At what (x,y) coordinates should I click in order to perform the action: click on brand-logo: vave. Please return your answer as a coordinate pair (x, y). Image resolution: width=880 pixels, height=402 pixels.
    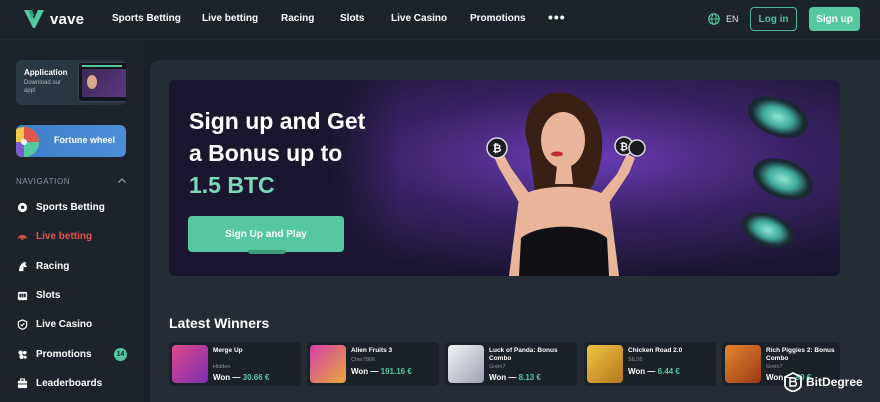
    Looking at the image, I should click on (54, 19).